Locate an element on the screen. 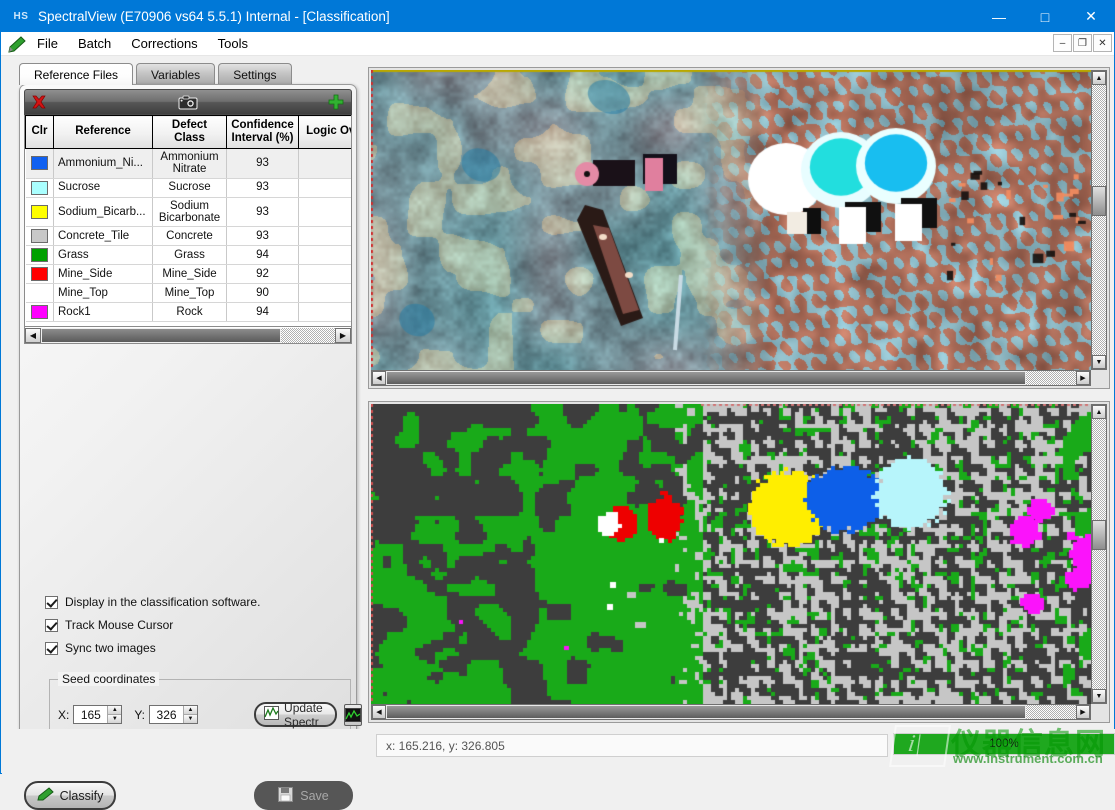  grid-horizontal-scrollbar: ◀ ▶ is located at coordinates (188, 335).